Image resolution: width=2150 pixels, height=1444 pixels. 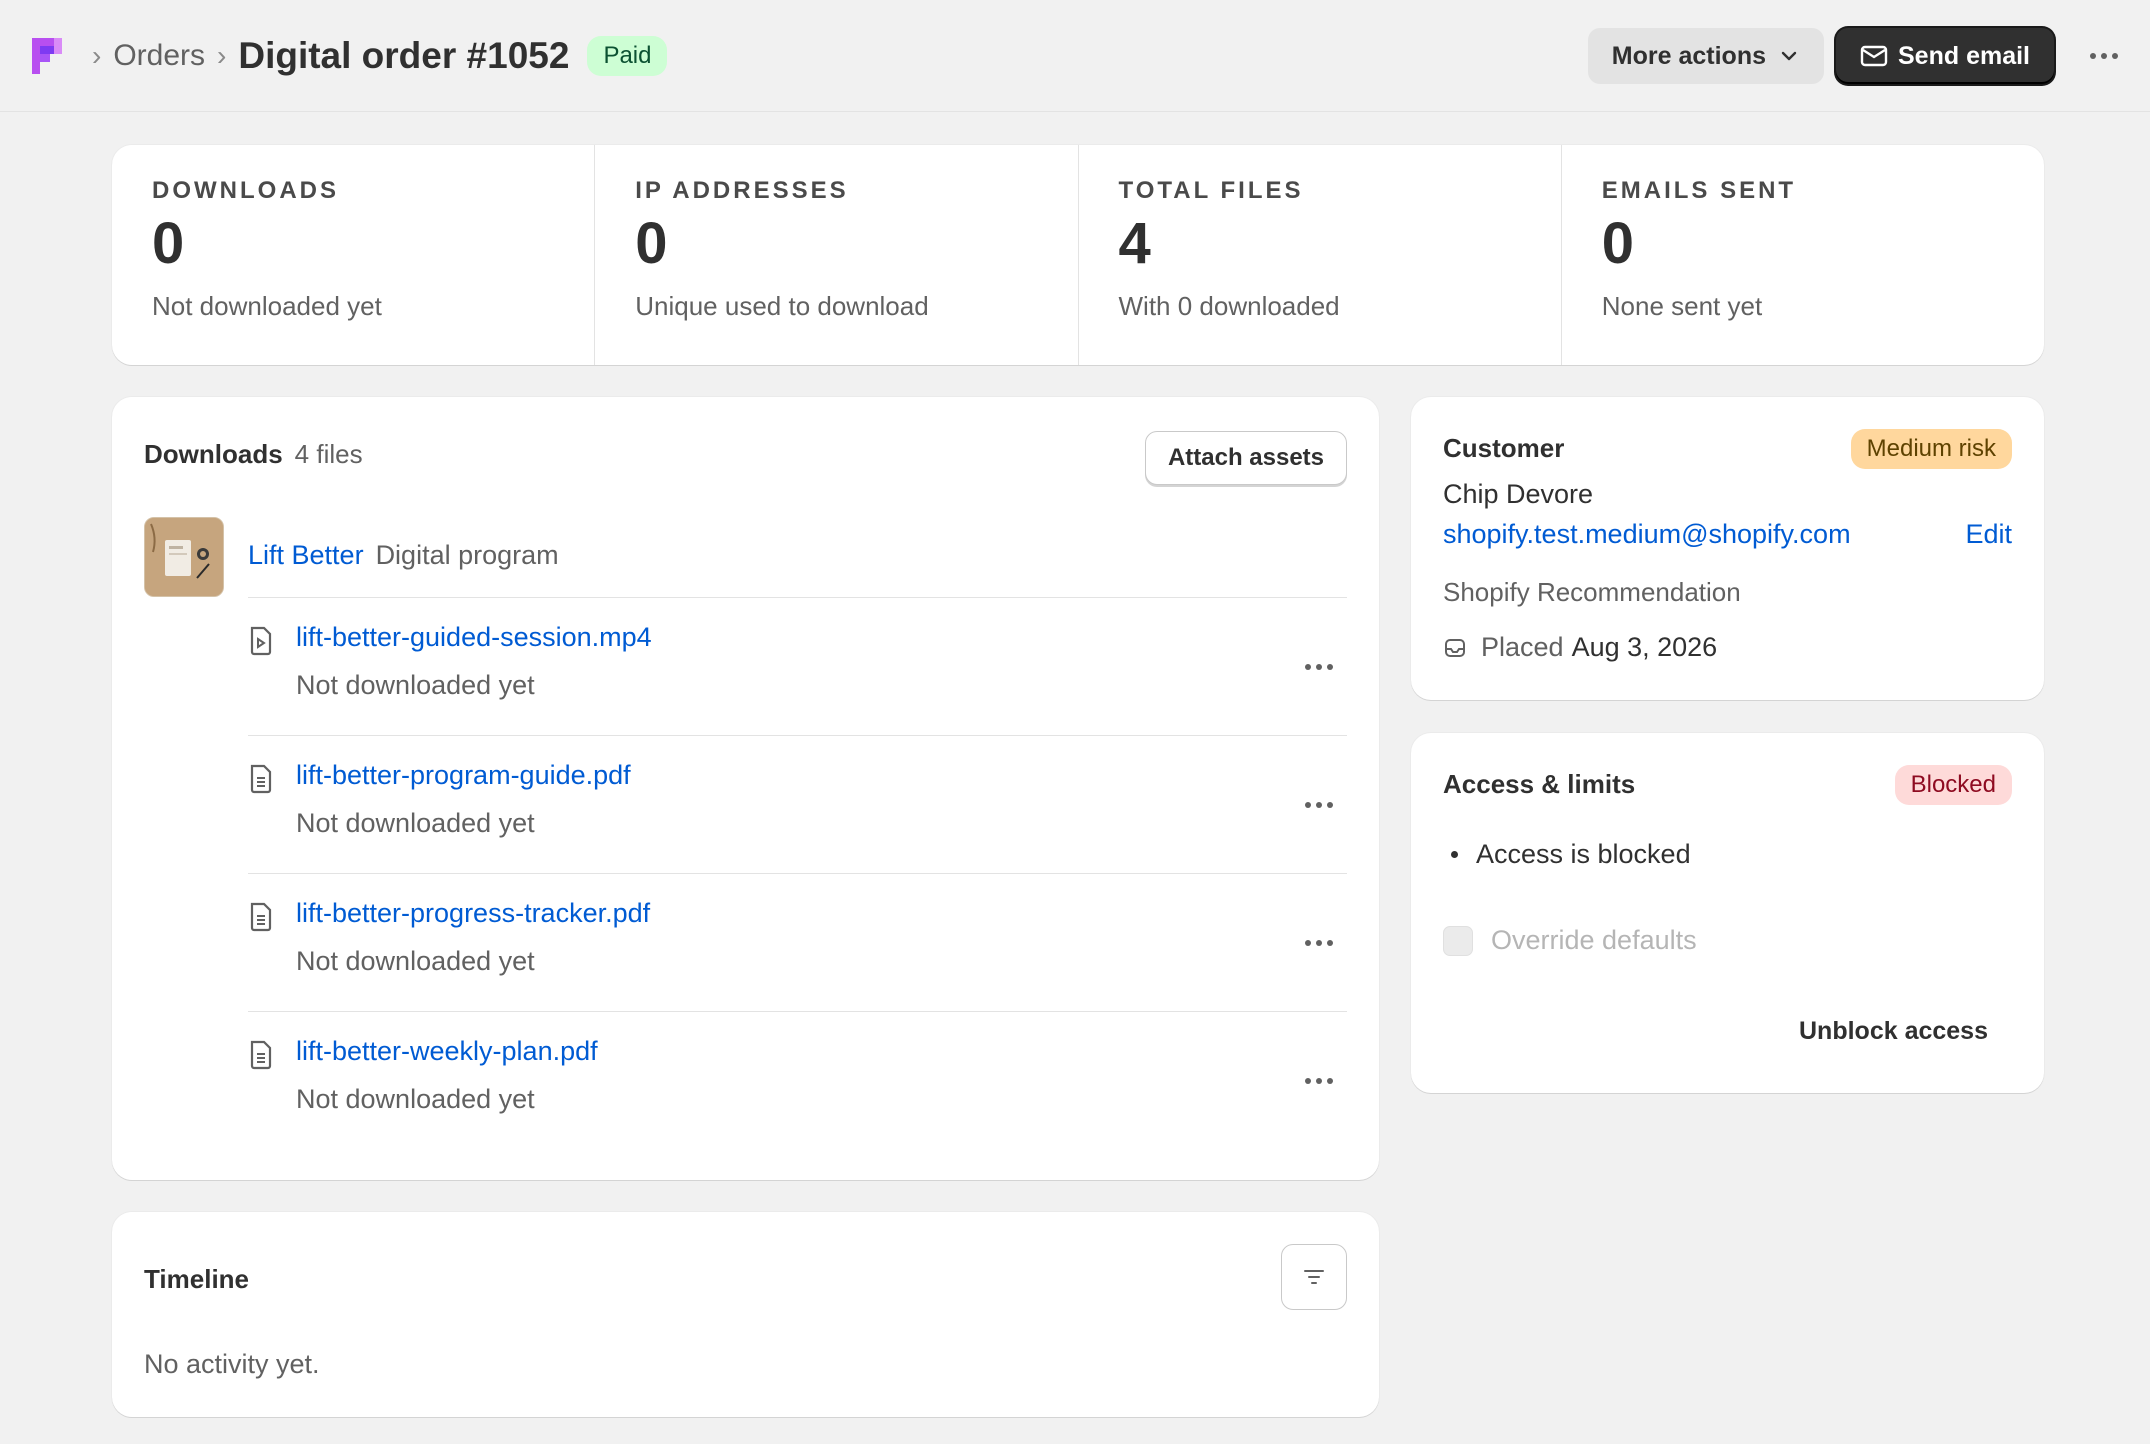 What do you see at coordinates (745, 1314) in the screenshot?
I see `timeline-card: Timeline No activity yet.` at bounding box center [745, 1314].